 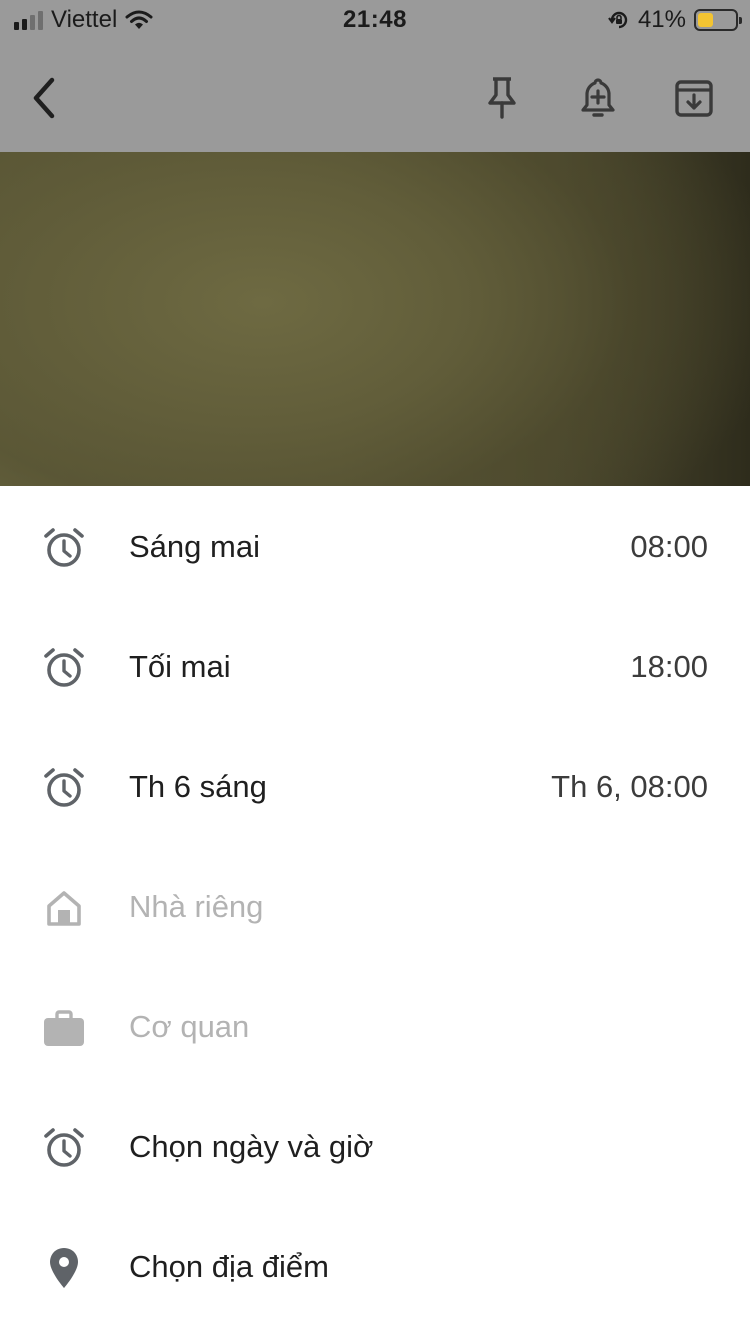 I want to click on reminder-option-friday-morning: Th 6 sáng Th 6, 08:00, so click(x=375, y=786).